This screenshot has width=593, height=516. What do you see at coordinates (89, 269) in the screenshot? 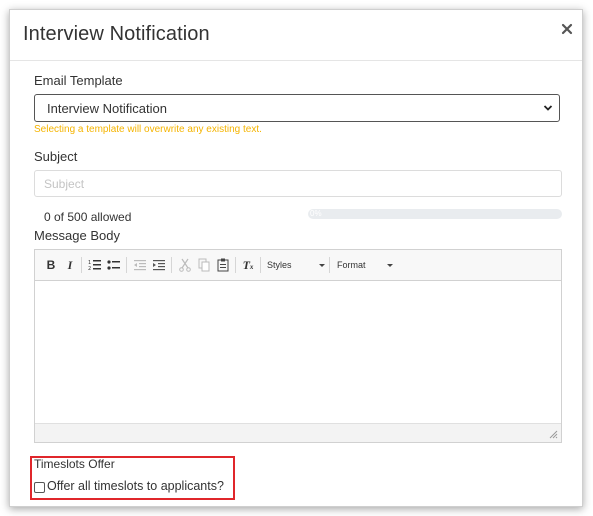
I see `svg-text: 2` at bounding box center [89, 269].